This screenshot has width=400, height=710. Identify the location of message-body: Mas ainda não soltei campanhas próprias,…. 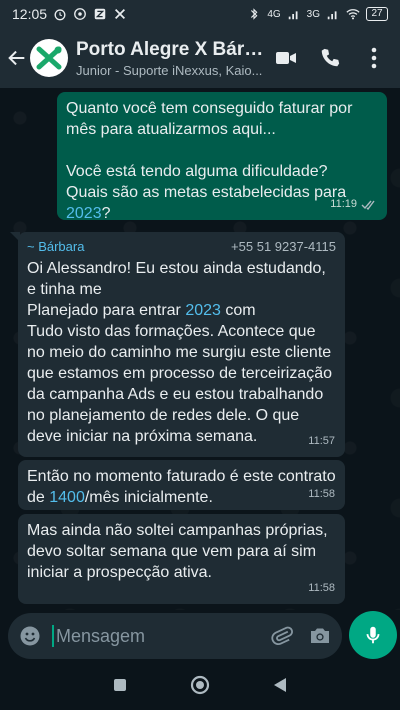
(177, 551).